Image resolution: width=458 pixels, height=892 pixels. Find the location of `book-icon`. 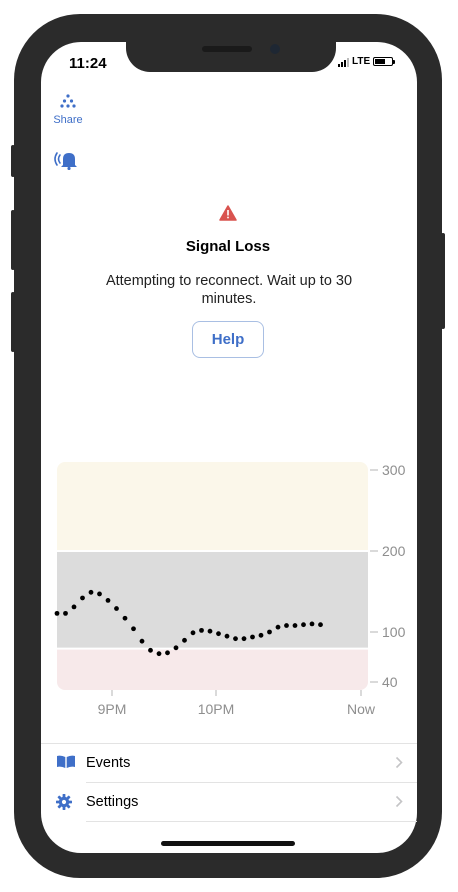

book-icon is located at coordinates (66, 761).